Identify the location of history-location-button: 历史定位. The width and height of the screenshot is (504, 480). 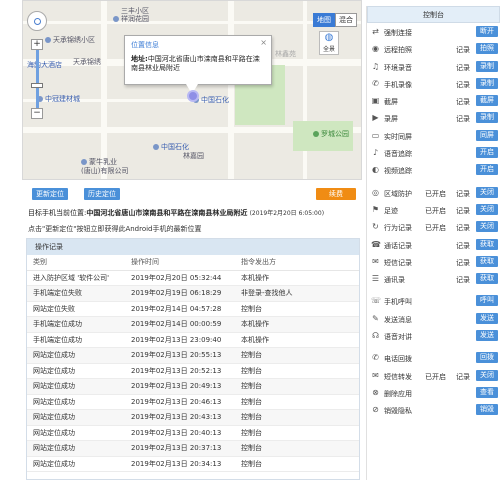
(102, 194).